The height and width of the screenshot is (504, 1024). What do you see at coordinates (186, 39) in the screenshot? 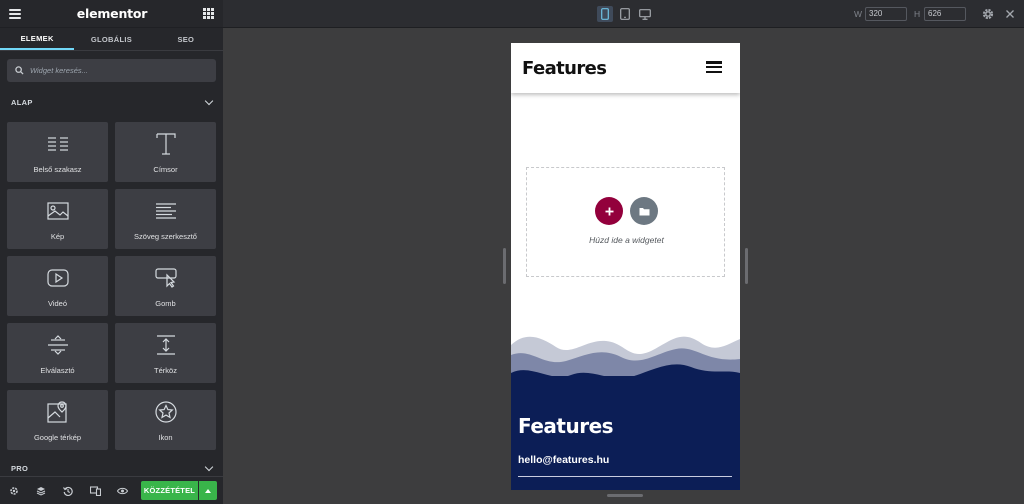
I see `tab-seo: SEO` at bounding box center [186, 39].